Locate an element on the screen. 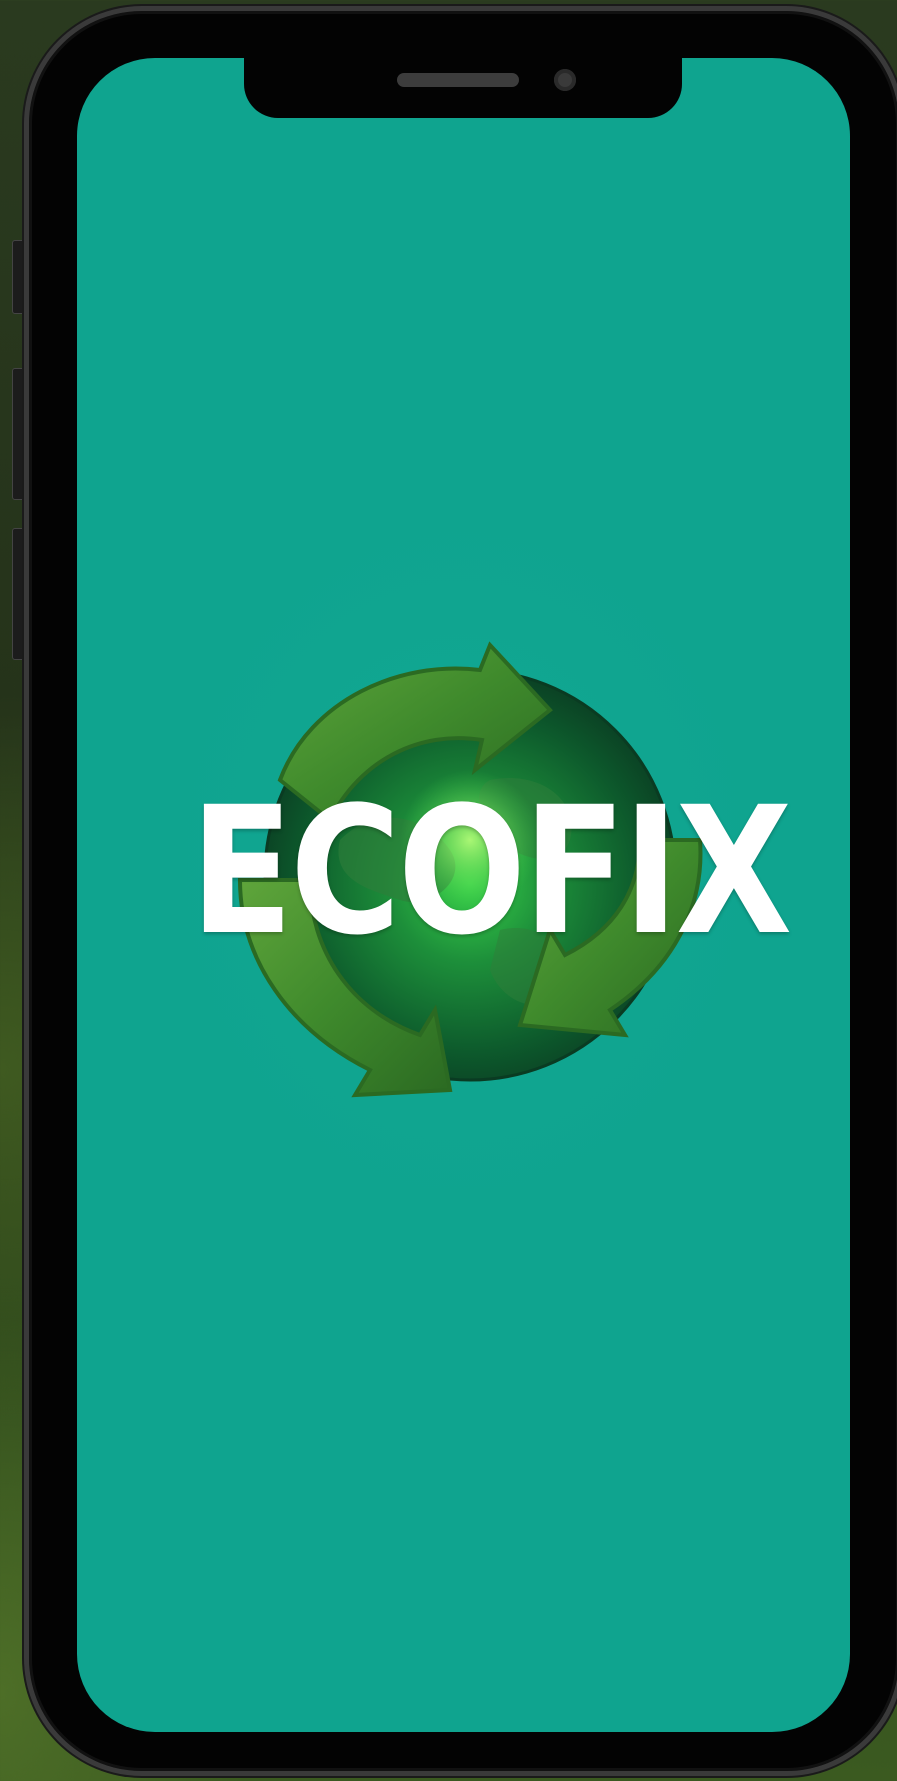 Image resolution: width=897 pixels, height=1781 pixels. speaker-grille is located at coordinates (458, 80).